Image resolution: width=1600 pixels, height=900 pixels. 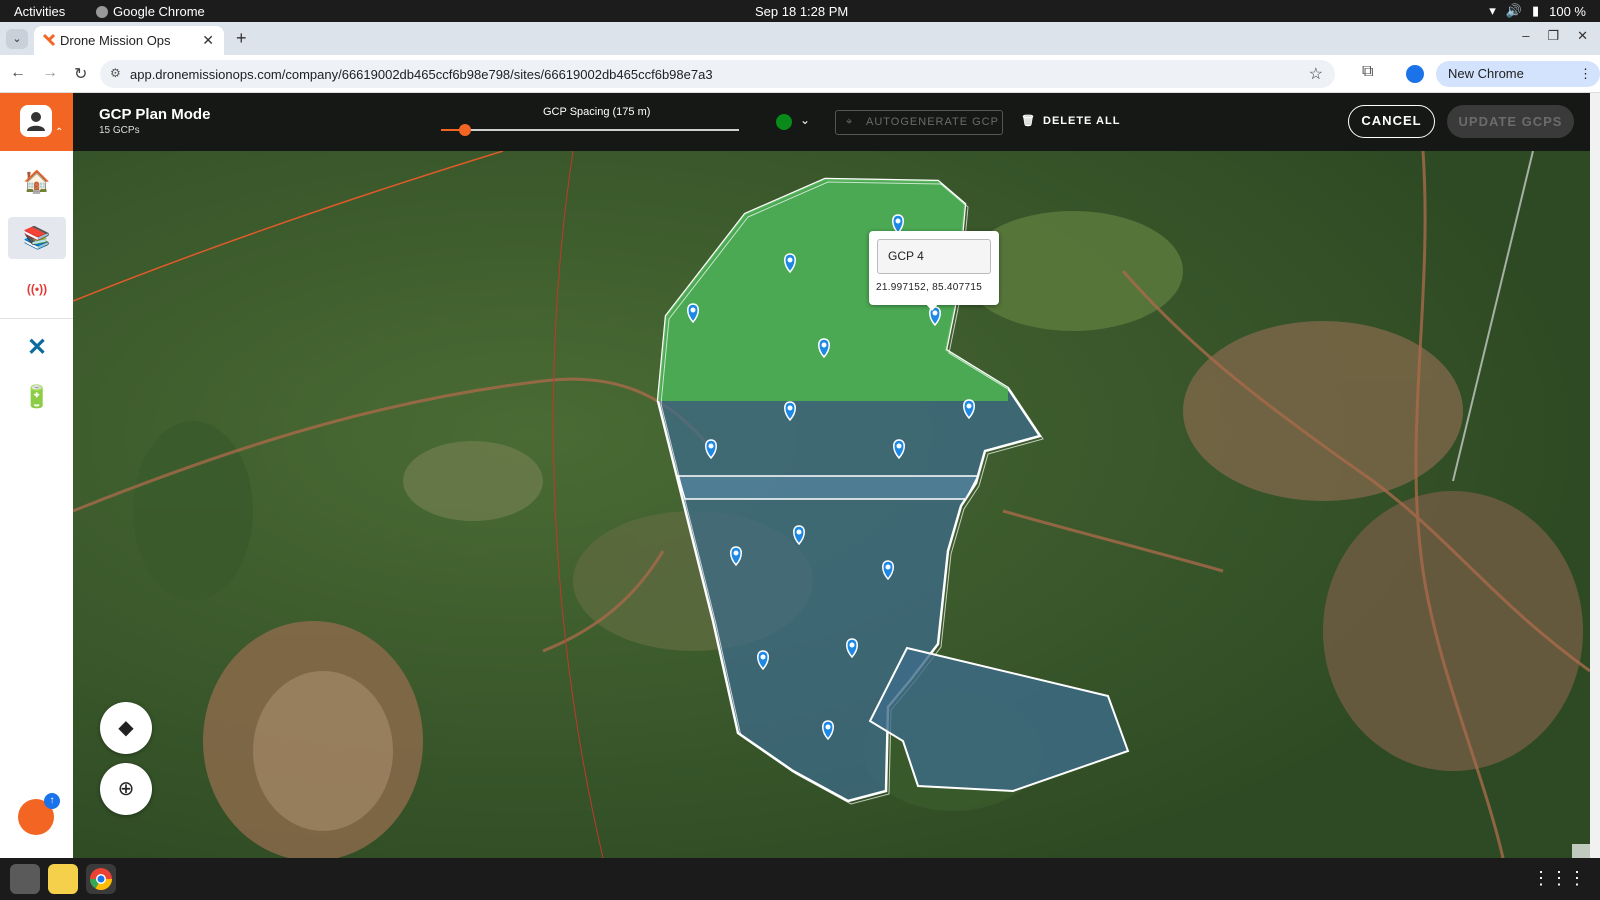 What do you see at coordinates (25, 879) in the screenshot?
I see `files-app-icon` at bounding box center [25, 879].